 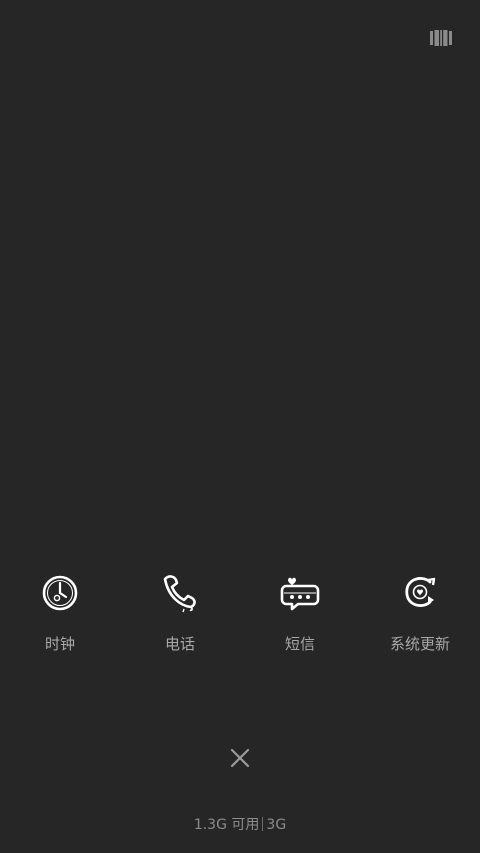 I want to click on app-messages: 短信, so click(x=300, y=620).